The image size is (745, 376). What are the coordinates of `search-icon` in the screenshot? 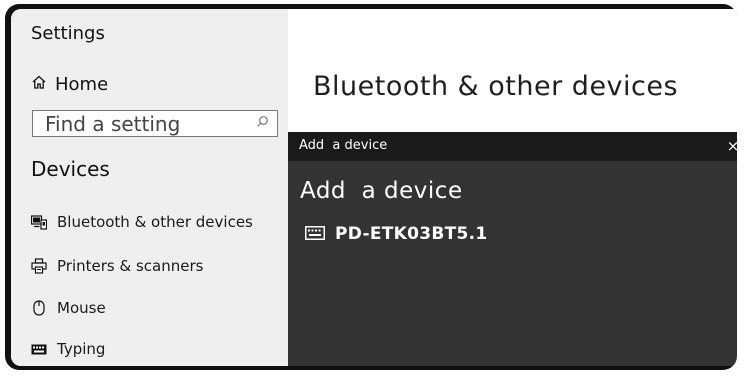 It's located at (262, 123).